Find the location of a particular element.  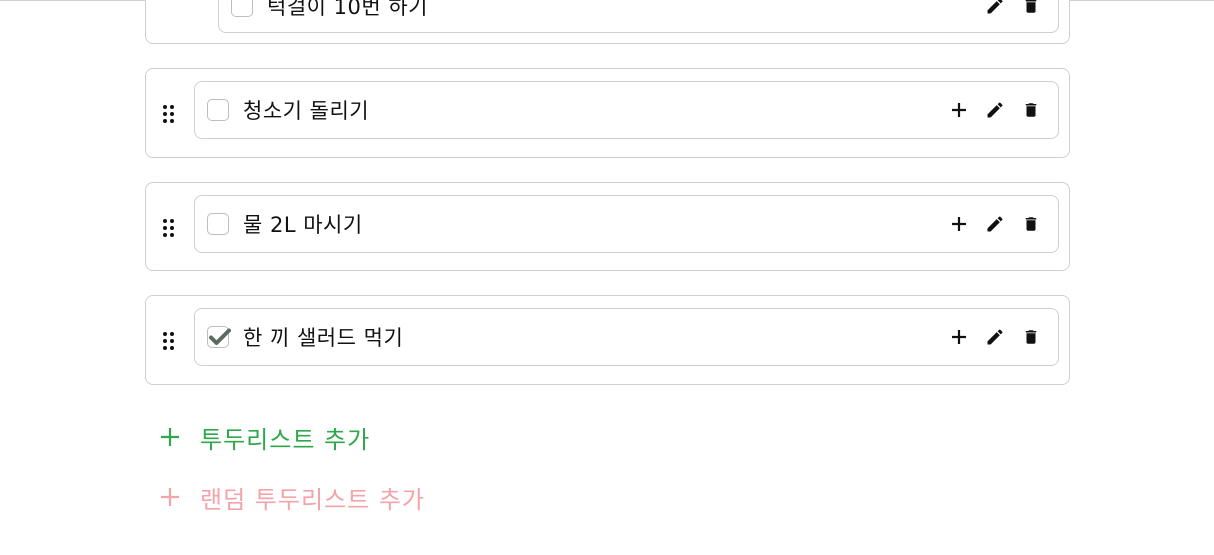

add-random-todo-button: 랜덤 투두리스트 추가 is located at coordinates (292, 497).